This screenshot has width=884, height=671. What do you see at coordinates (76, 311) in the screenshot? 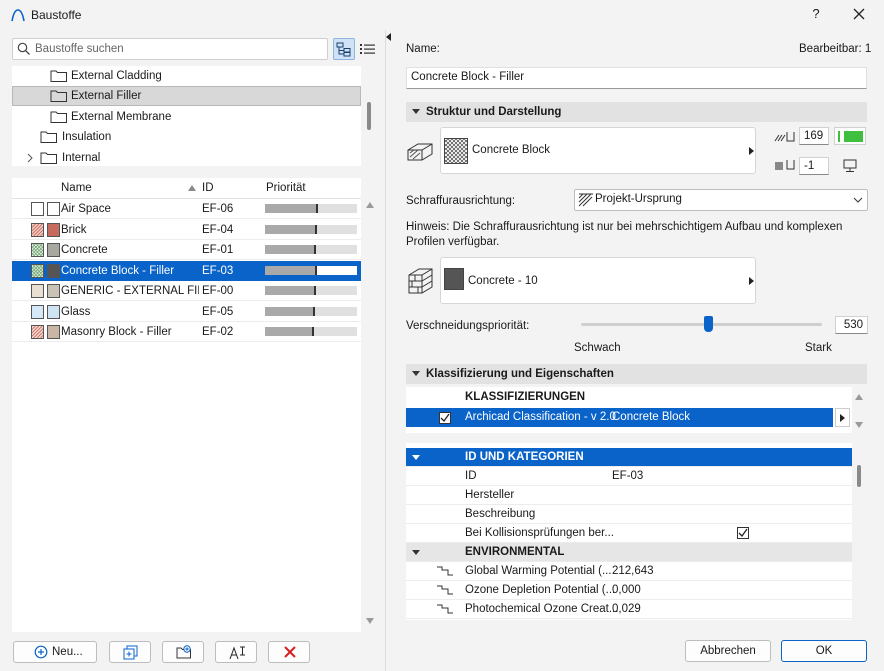
I see `material-name: Glass` at bounding box center [76, 311].